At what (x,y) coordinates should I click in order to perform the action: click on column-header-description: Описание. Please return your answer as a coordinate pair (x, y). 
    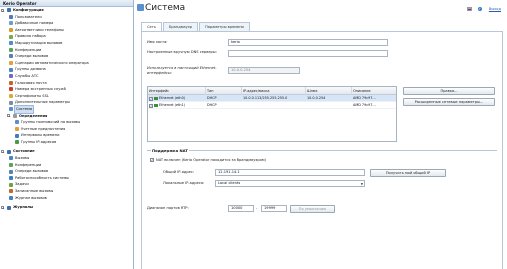
    Looking at the image, I should click on (375, 91).